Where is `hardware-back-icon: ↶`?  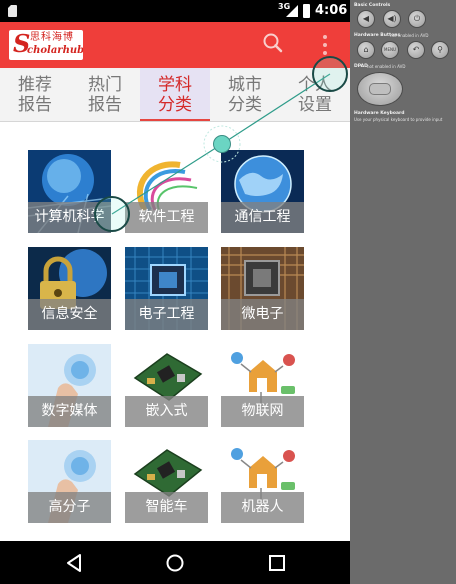 hardware-back-icon: ↶ is located at coordinates (416, 50).